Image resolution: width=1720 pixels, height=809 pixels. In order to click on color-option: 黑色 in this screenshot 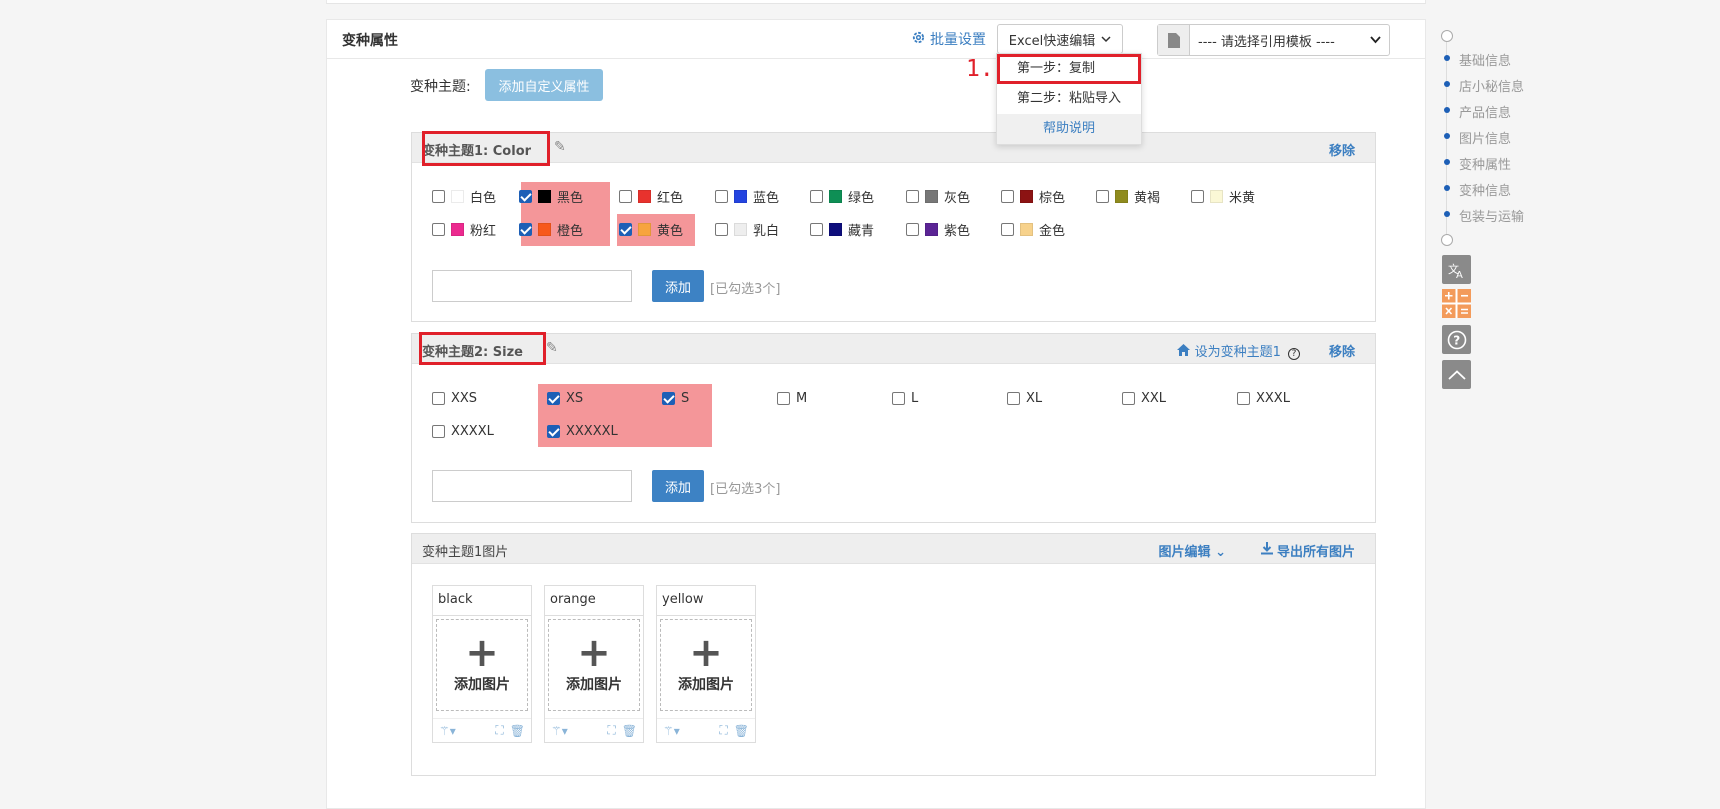, I will do `click(551, 196)`.